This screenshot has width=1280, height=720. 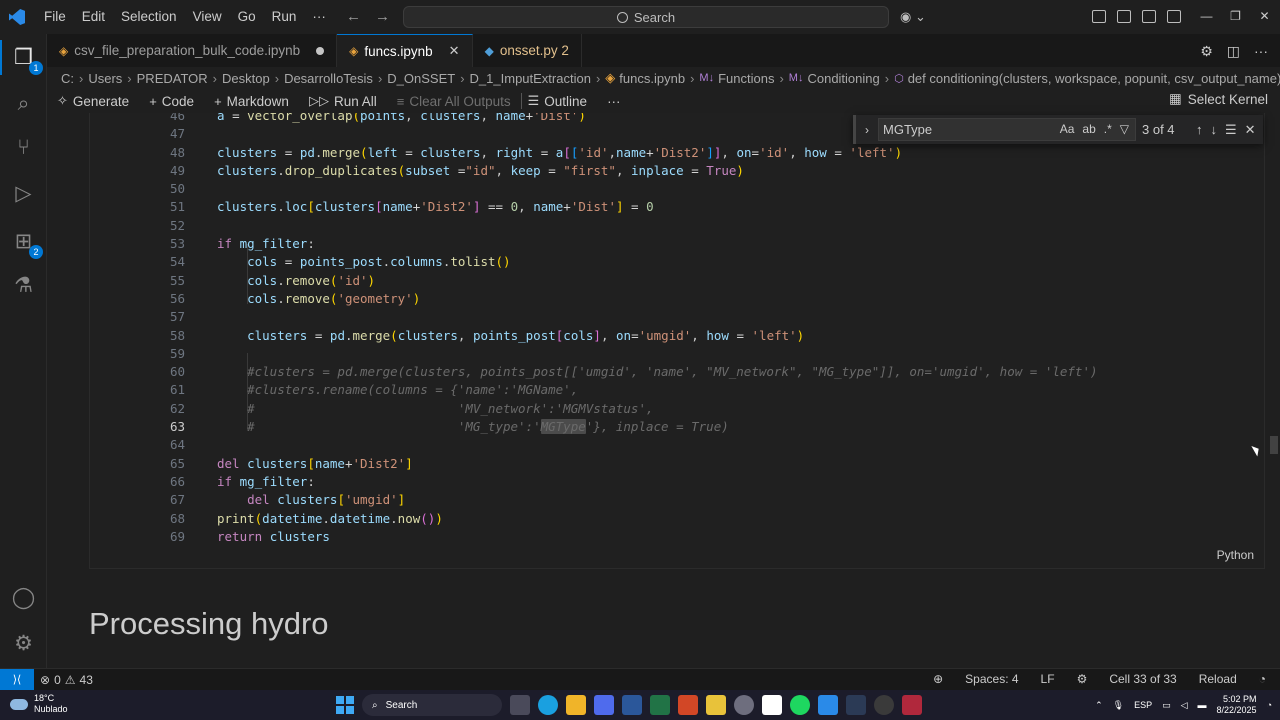 What do you see at coordinates (454, 51) in the screenshot?
I see `close-tab-icon: ✕` at bounding box center [454, 51].